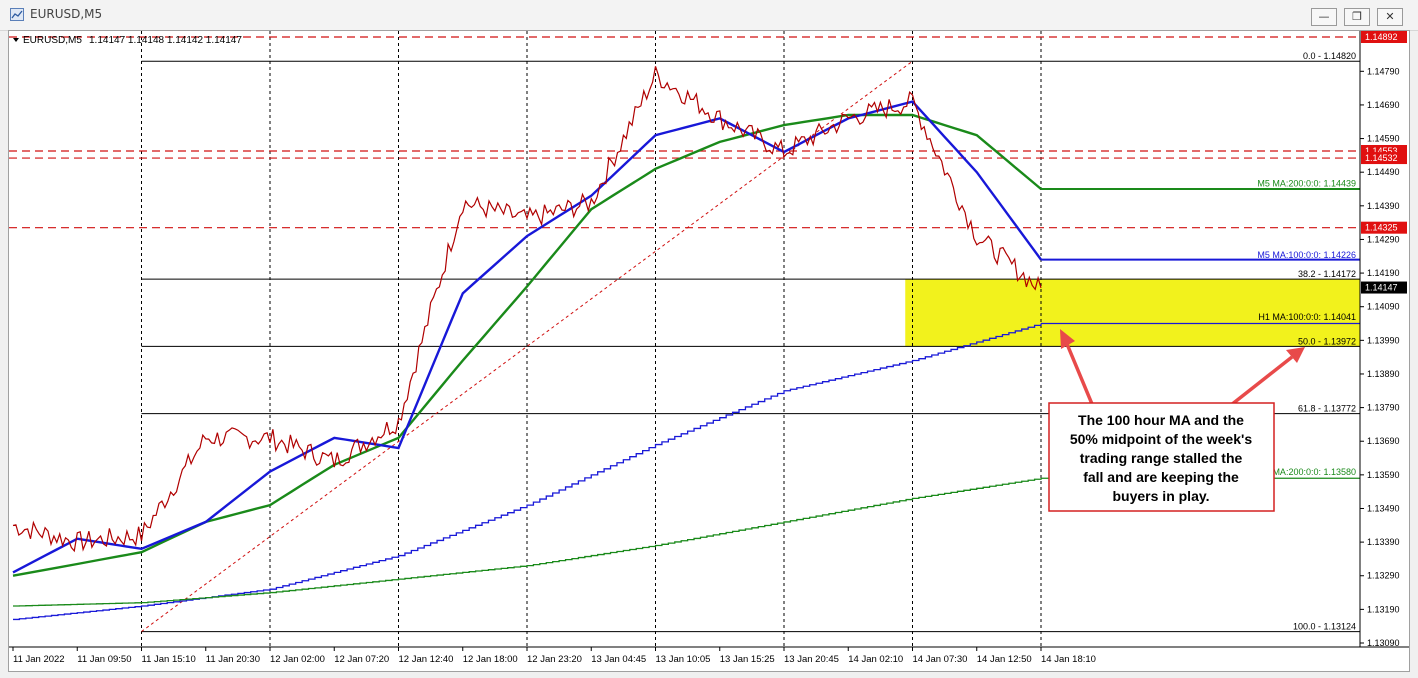  I want to click on price-tick-label: 1.13490, so click(1383, 508).